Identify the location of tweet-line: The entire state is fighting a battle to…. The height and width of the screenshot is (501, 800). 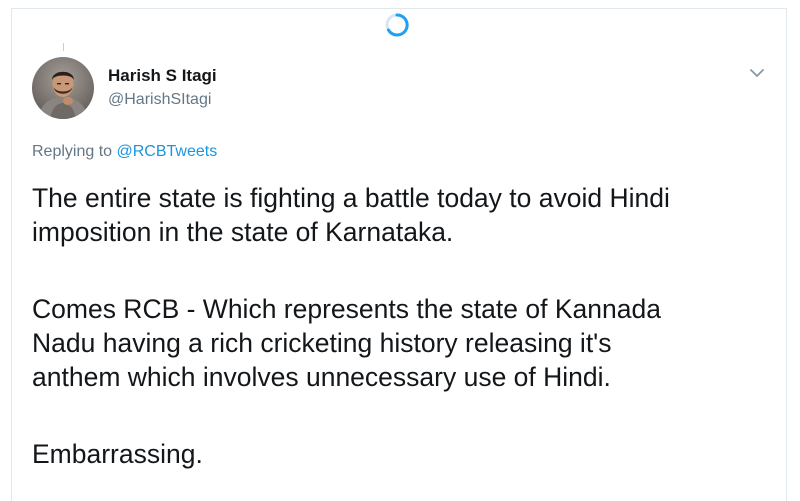
(351, 198).